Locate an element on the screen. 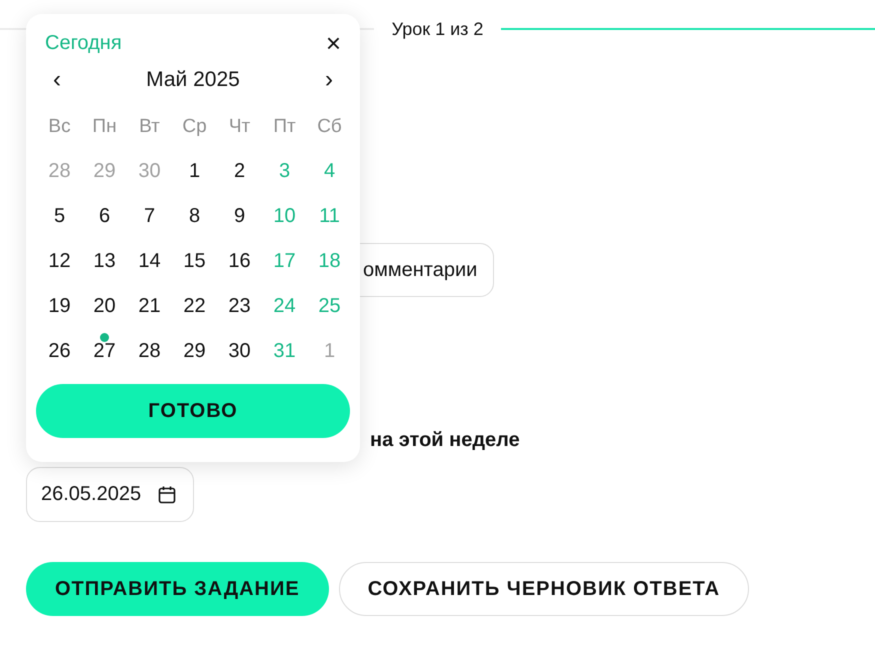 Image resolution: width=875 pixels, height=662 pixels. calendar-day: 8 is located at coordinates (194, 216).